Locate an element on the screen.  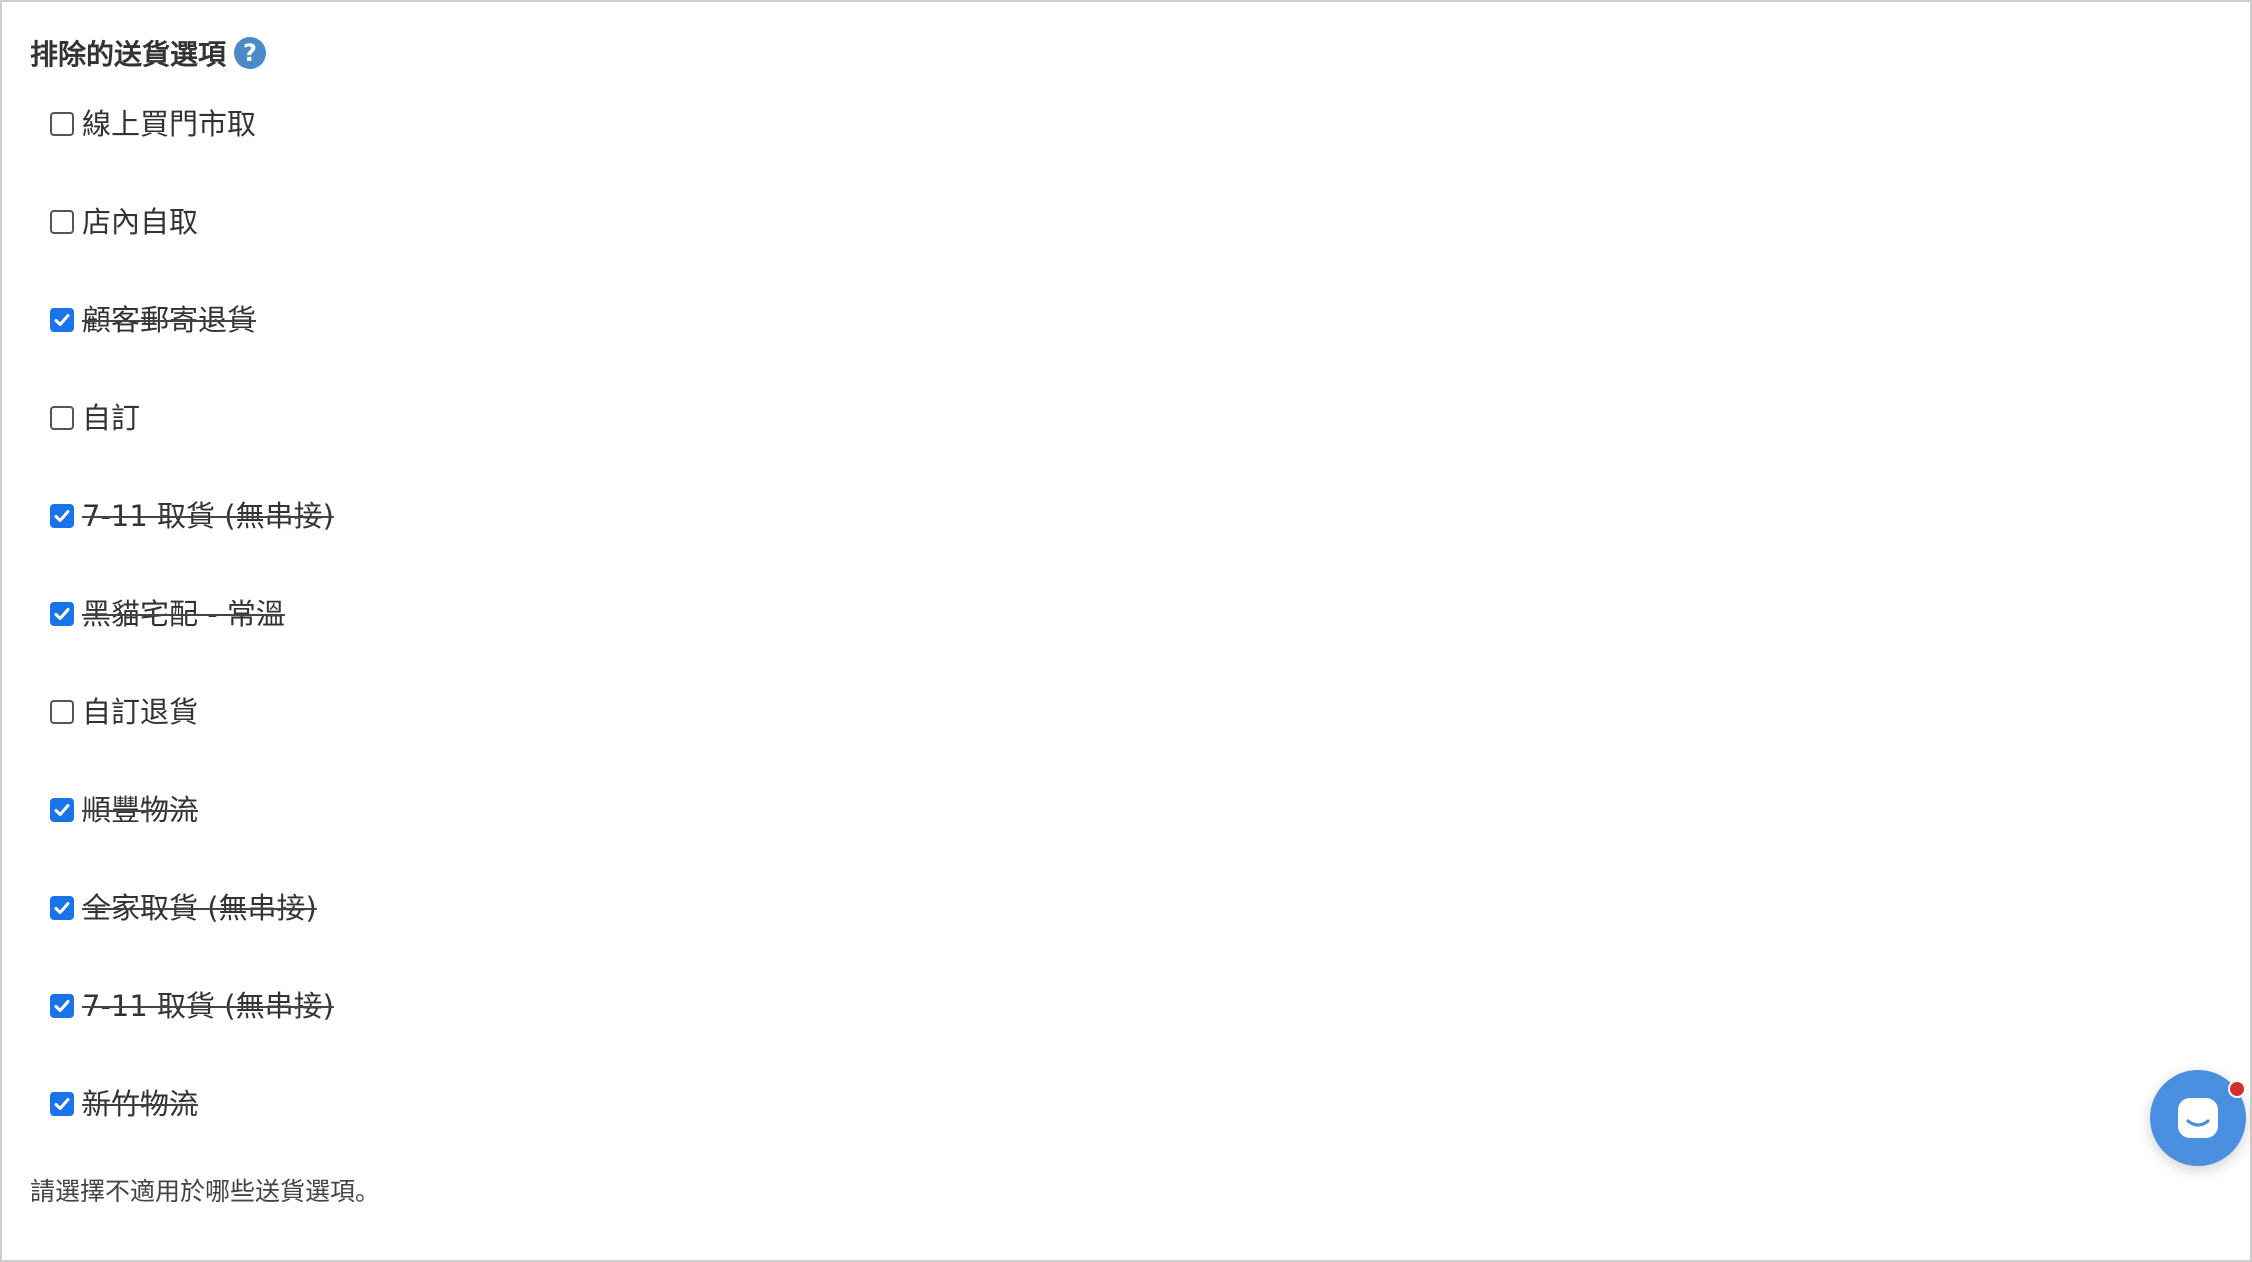
section-header: 排除的送貨選項 ? is located at coordinates (148, 53).